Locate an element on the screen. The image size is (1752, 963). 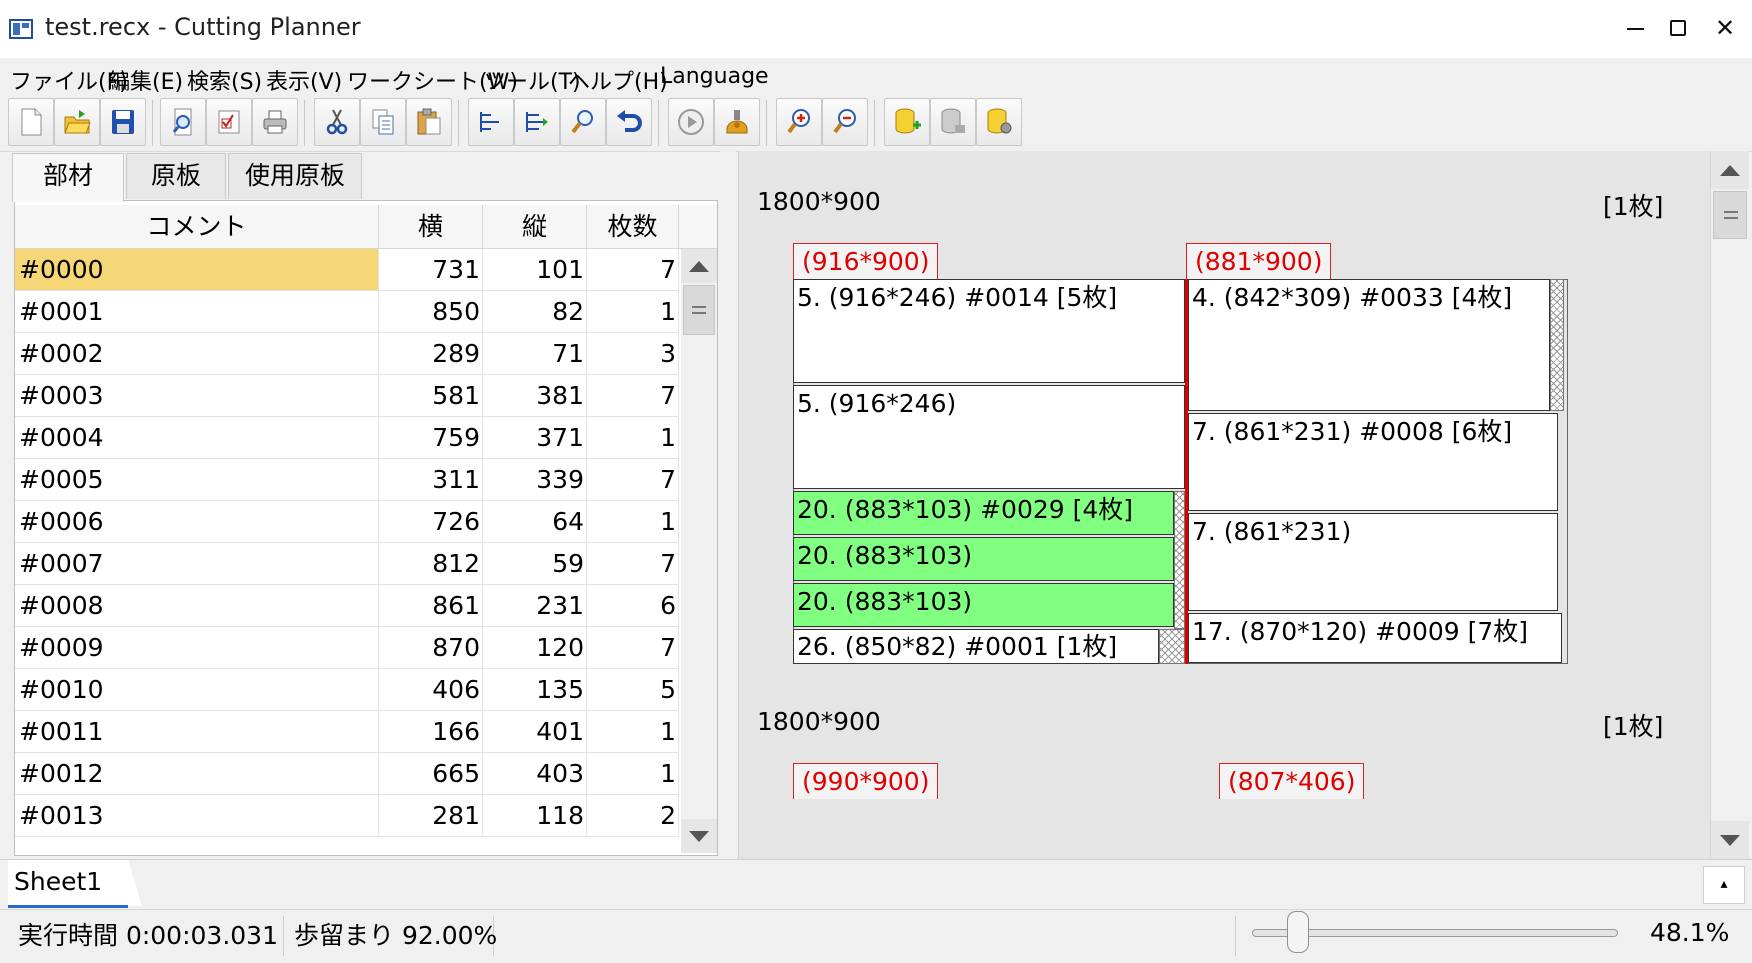
menu-language: Language is located at coordinates (714, 76).